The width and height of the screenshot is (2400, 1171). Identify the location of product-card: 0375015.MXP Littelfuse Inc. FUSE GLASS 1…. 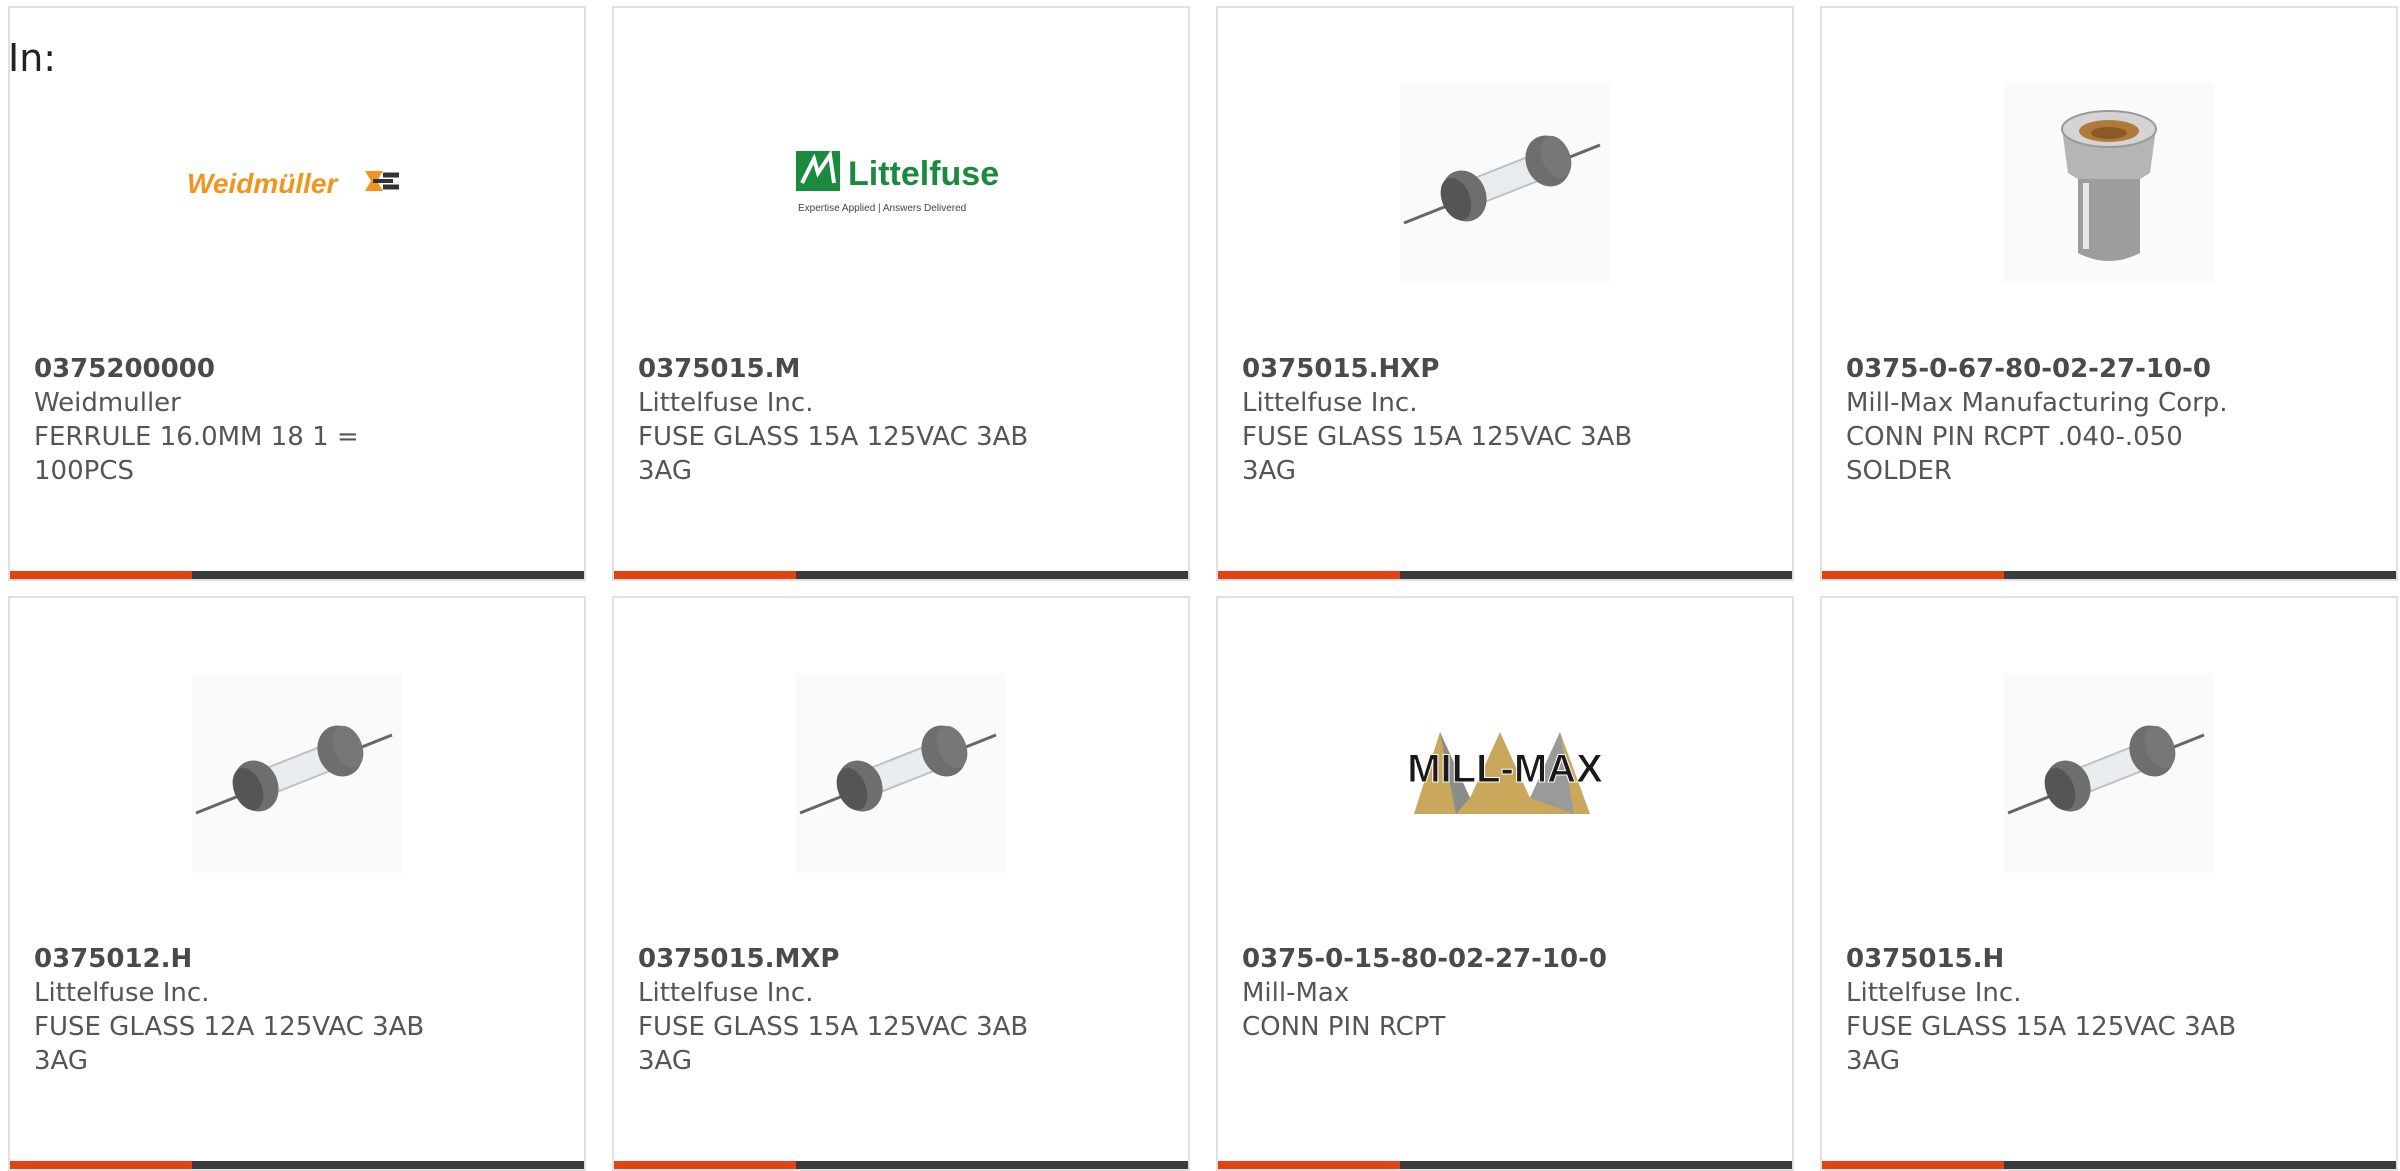
(901, 883).